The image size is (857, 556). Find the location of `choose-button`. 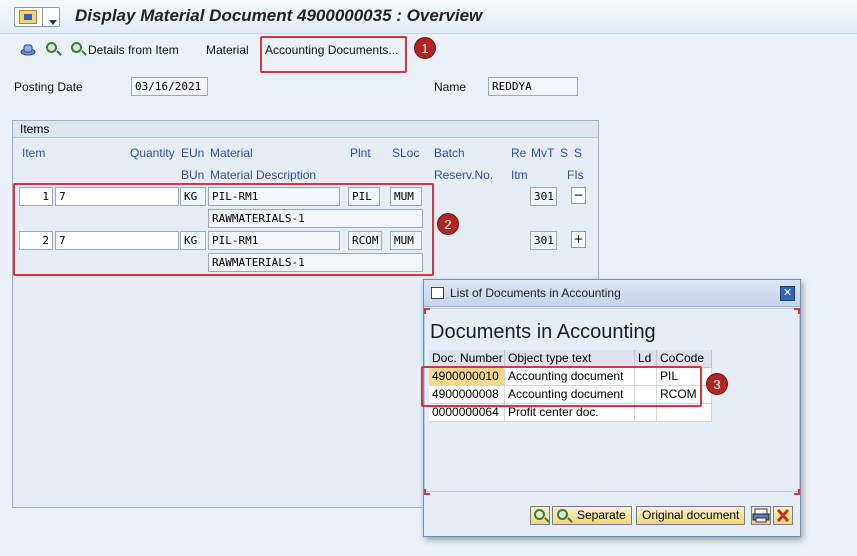

choose-button is located at coordinates (540, 515).